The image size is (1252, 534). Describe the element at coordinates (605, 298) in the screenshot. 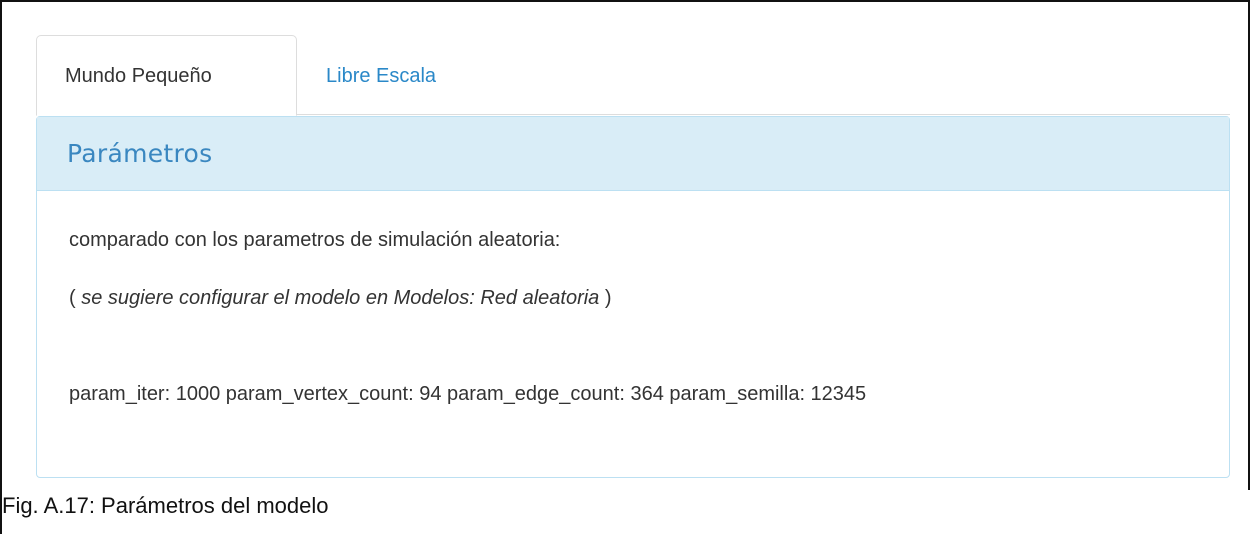

I see `hint-close-paren: )` at that location.